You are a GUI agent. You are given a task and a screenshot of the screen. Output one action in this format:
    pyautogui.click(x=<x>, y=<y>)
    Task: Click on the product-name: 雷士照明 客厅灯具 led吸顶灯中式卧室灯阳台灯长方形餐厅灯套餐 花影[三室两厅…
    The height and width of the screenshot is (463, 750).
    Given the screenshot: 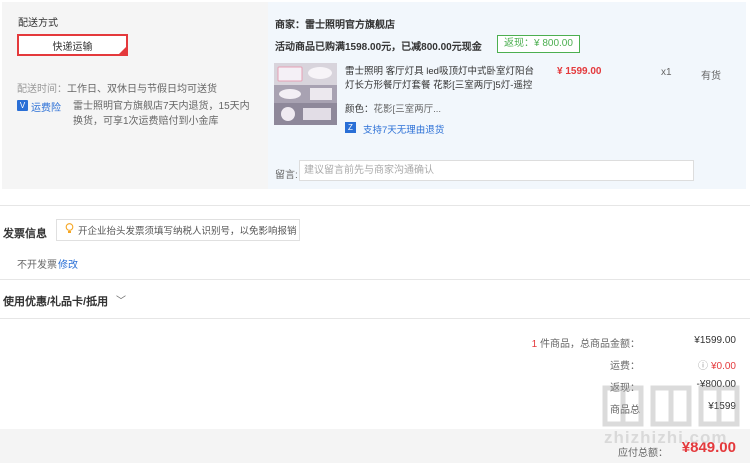 What is the action you would take?
    pyautogui.click(x=441, y=79)
    